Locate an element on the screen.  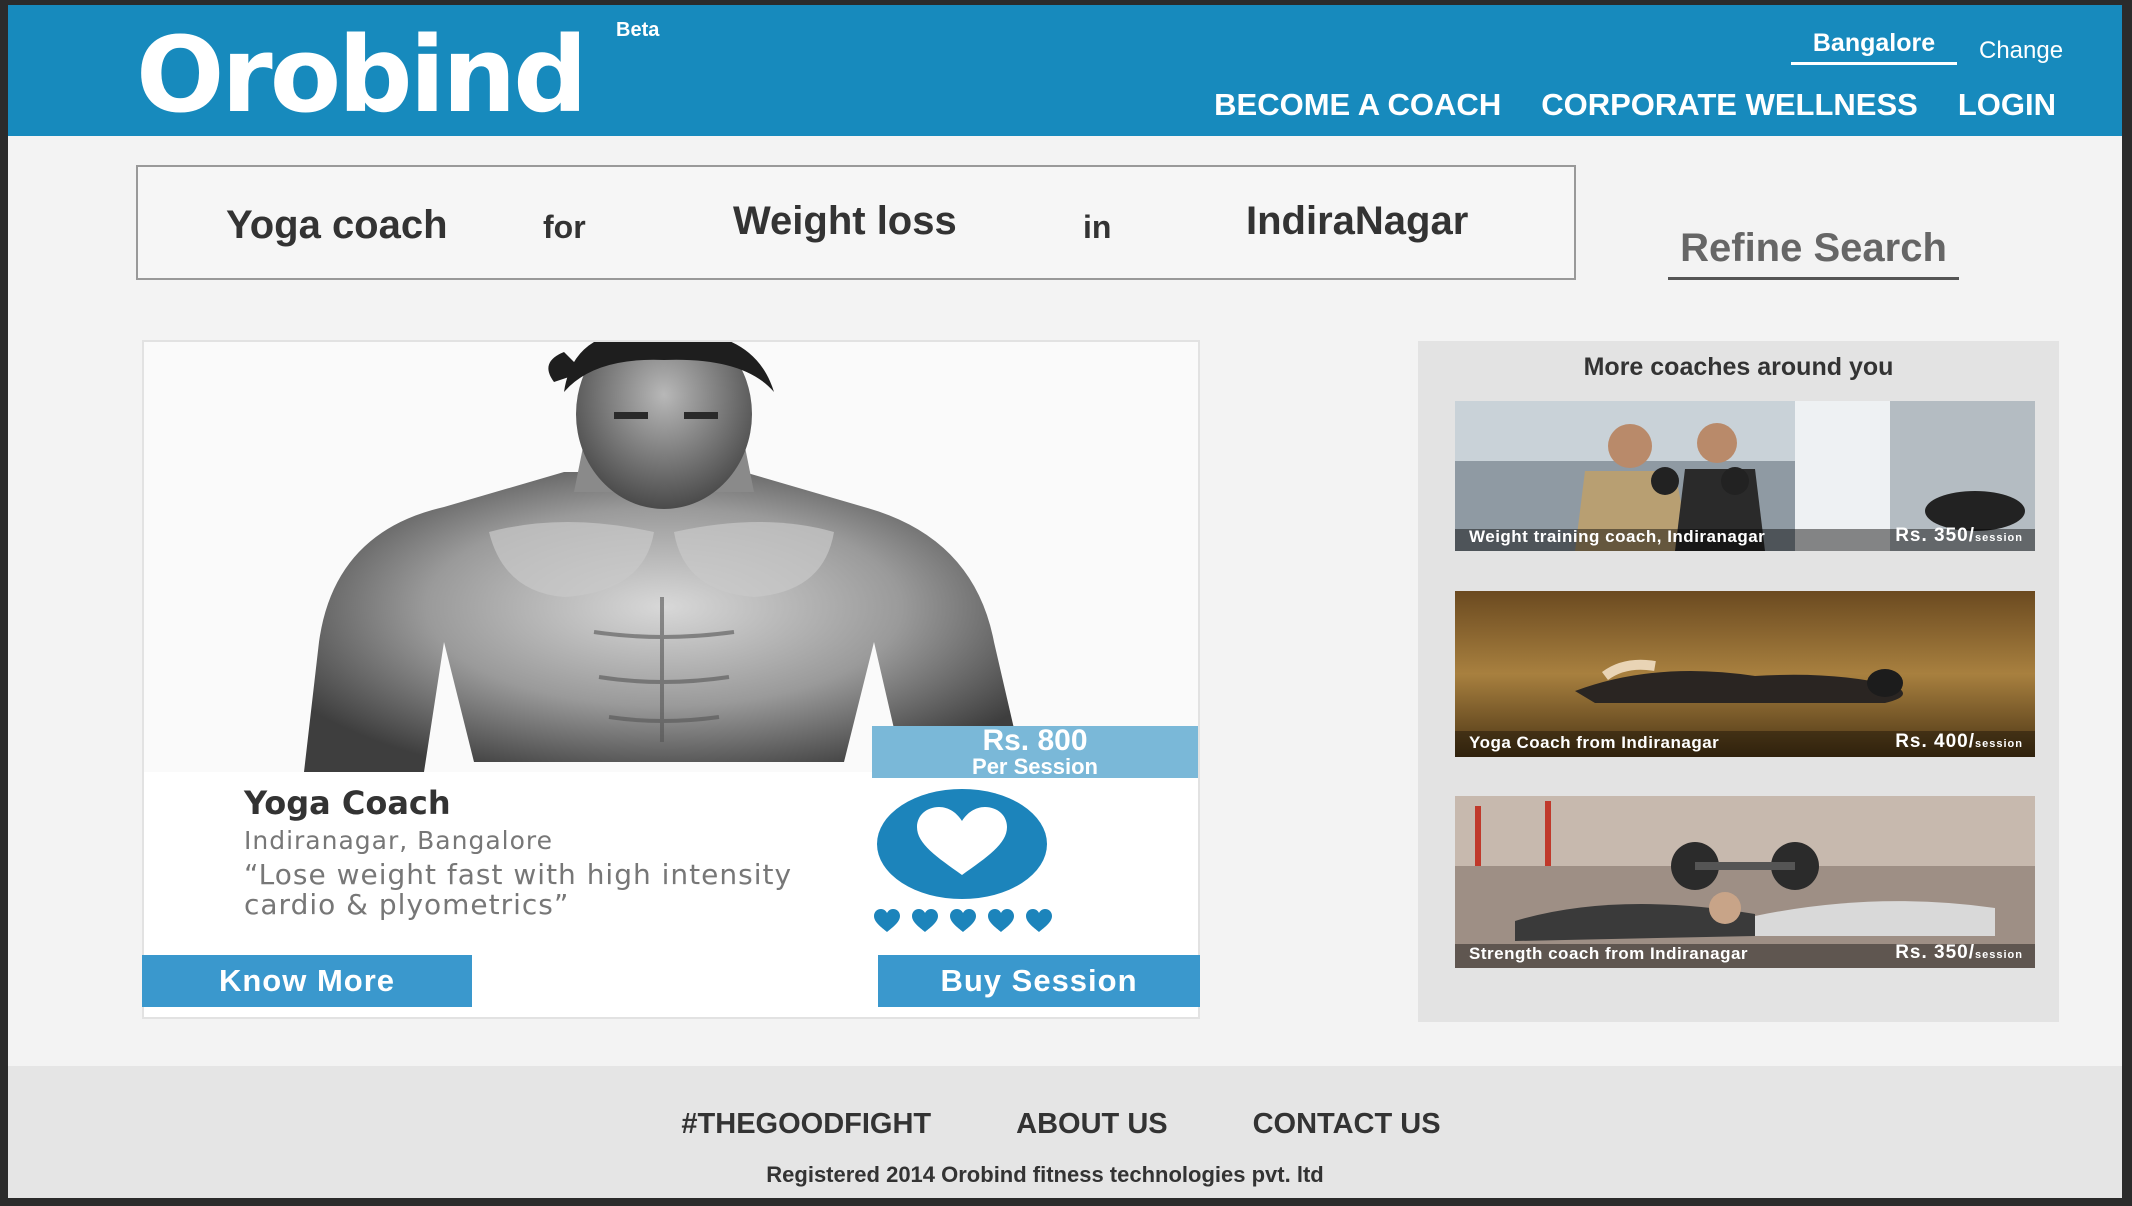
coach-type-field: Yoga coach is located at coordinates (337, 225).